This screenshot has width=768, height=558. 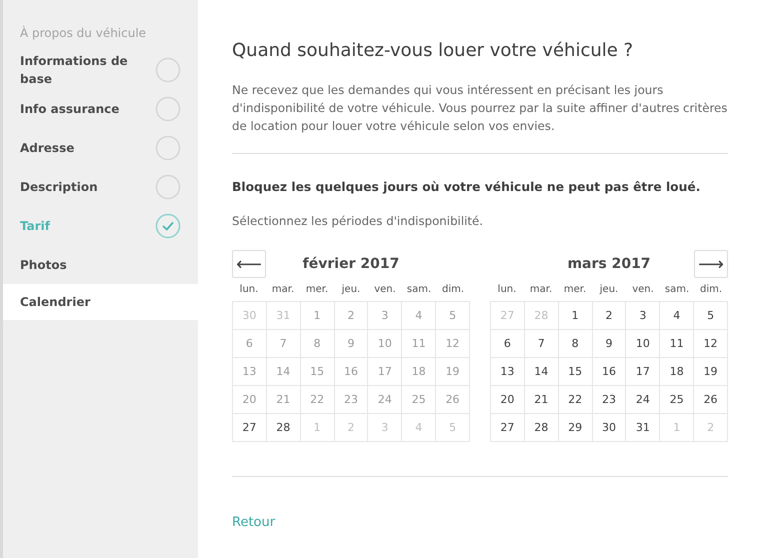 What do you see at coordinates (358, 221) in the screenshot?
I see `section-hint: Sélectionnez les périodes d'indisponibilité.` at bounding box center [358, 221].